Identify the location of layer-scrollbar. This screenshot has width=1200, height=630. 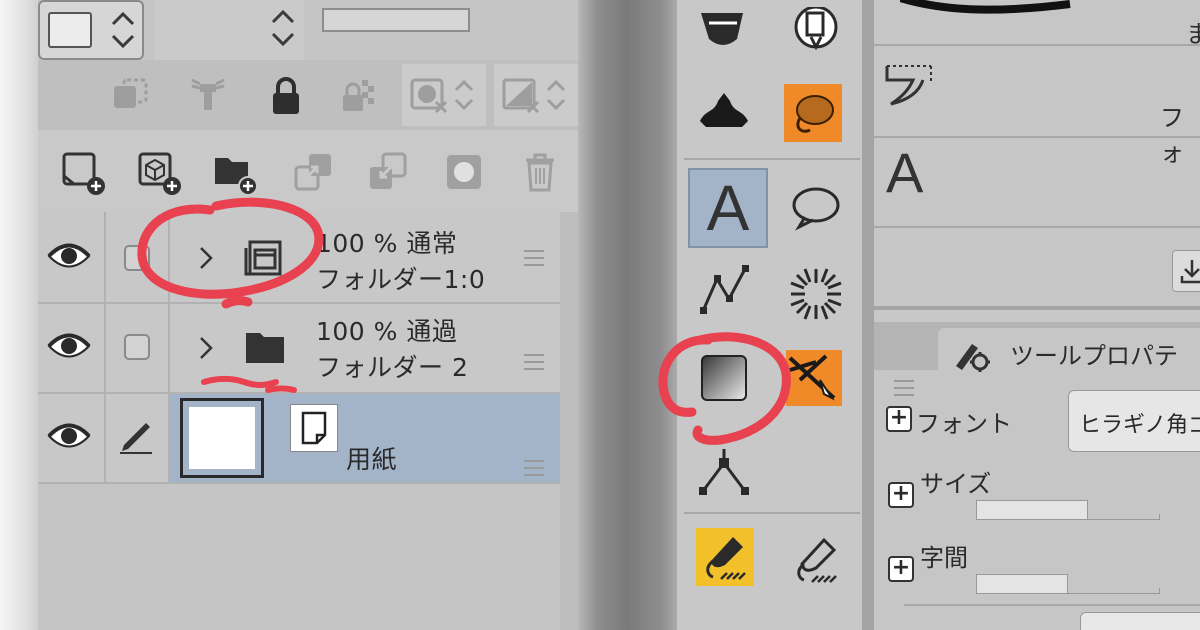
(569, 421).